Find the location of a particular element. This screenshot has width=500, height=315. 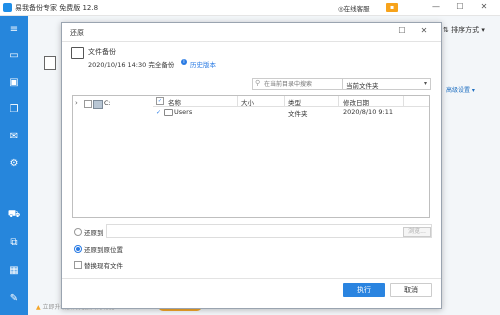

sidebar: ≡ ▭ ▣ ❐ ✉ ⚙ ⛟ ⧉ ▦ ✎ is located at coordinates (14, 165).